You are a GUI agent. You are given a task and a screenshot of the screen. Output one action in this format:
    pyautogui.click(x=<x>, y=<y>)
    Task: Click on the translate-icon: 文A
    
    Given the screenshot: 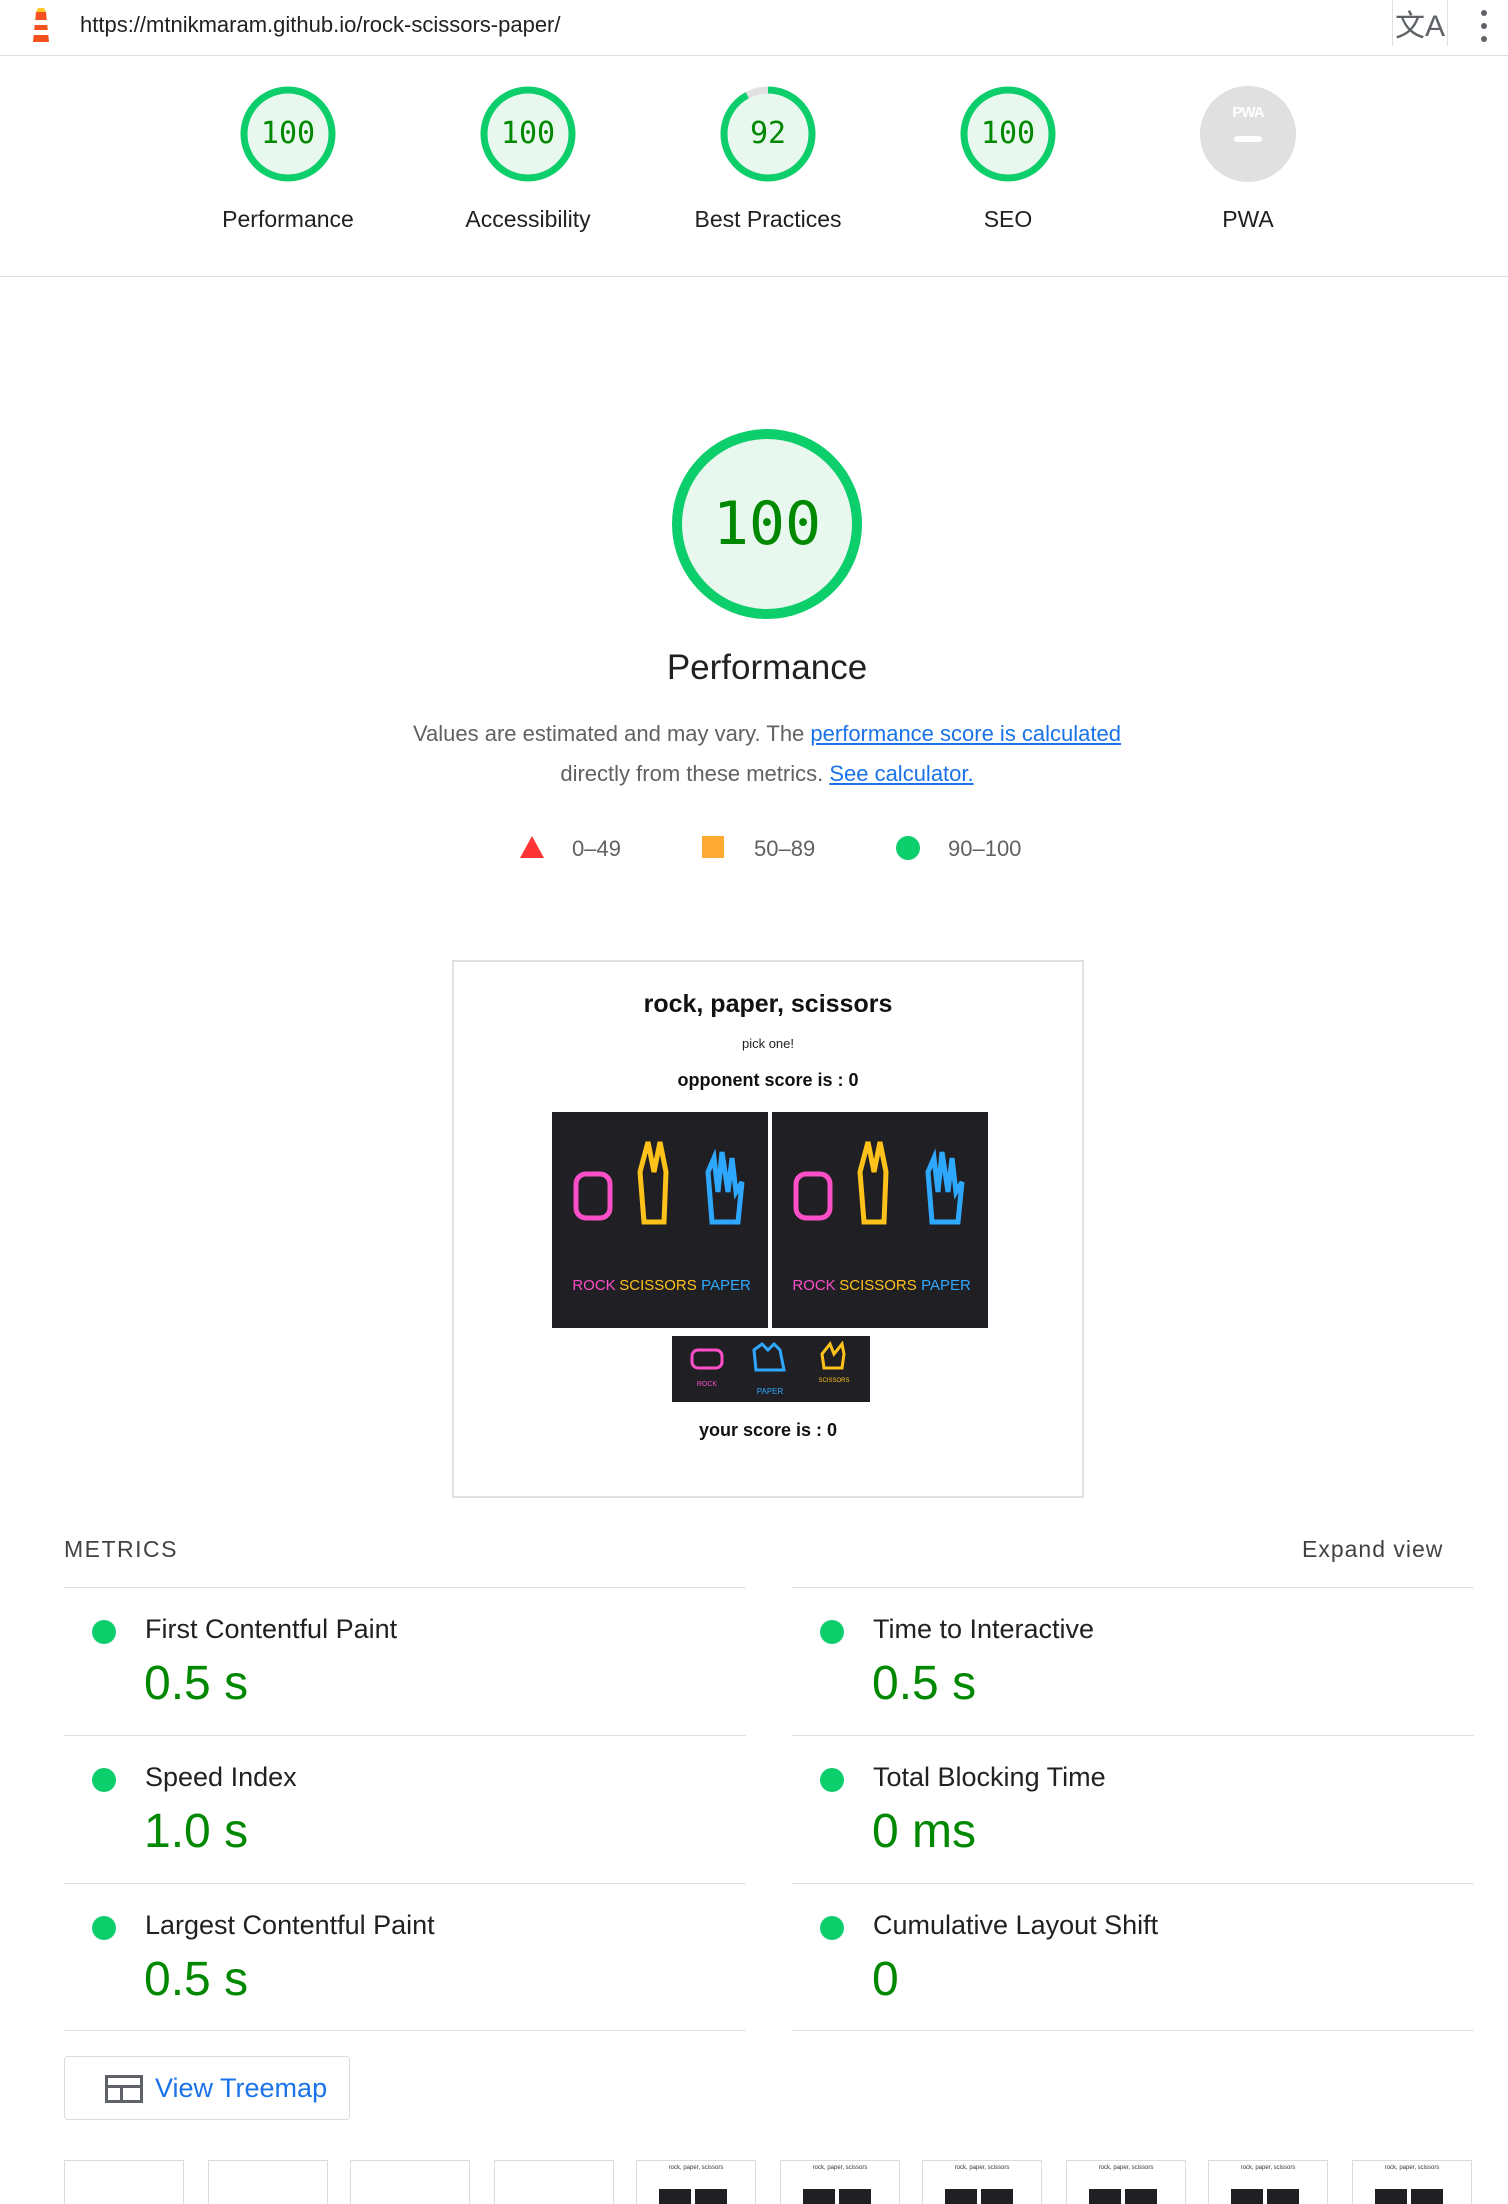 What is the action you would take?
    pyautogui.click(x=1420, y=23)
    